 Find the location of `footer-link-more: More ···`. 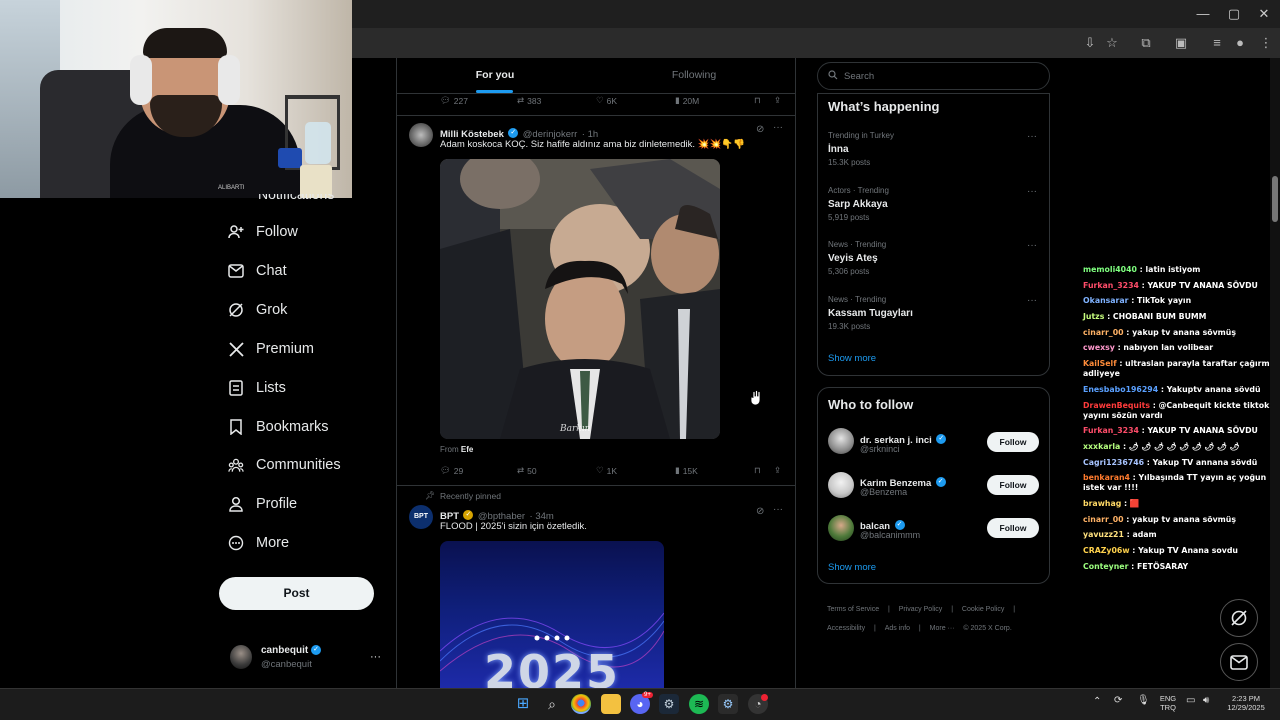

footer-link-more: More ··· is located at coordinates (942, 628).